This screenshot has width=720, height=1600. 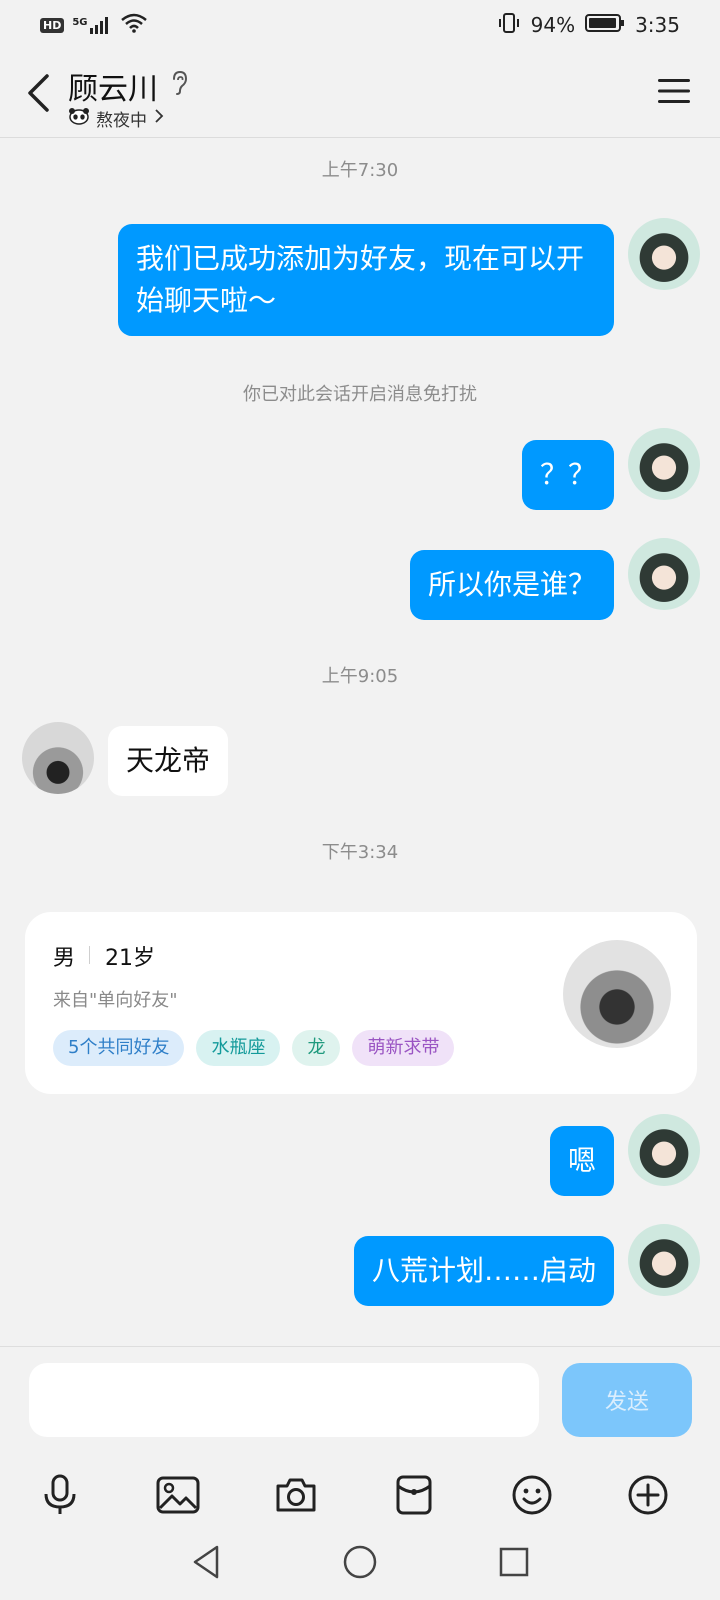 I want to click on hd-badge: HD, so click(x=52, y=25).